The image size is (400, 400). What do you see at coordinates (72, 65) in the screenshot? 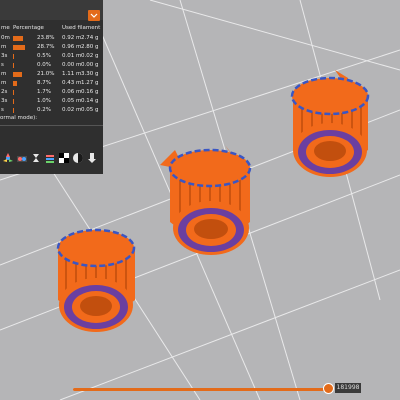
I see `legend-row-length: 0.00 m` at bounding box center [72, 65].